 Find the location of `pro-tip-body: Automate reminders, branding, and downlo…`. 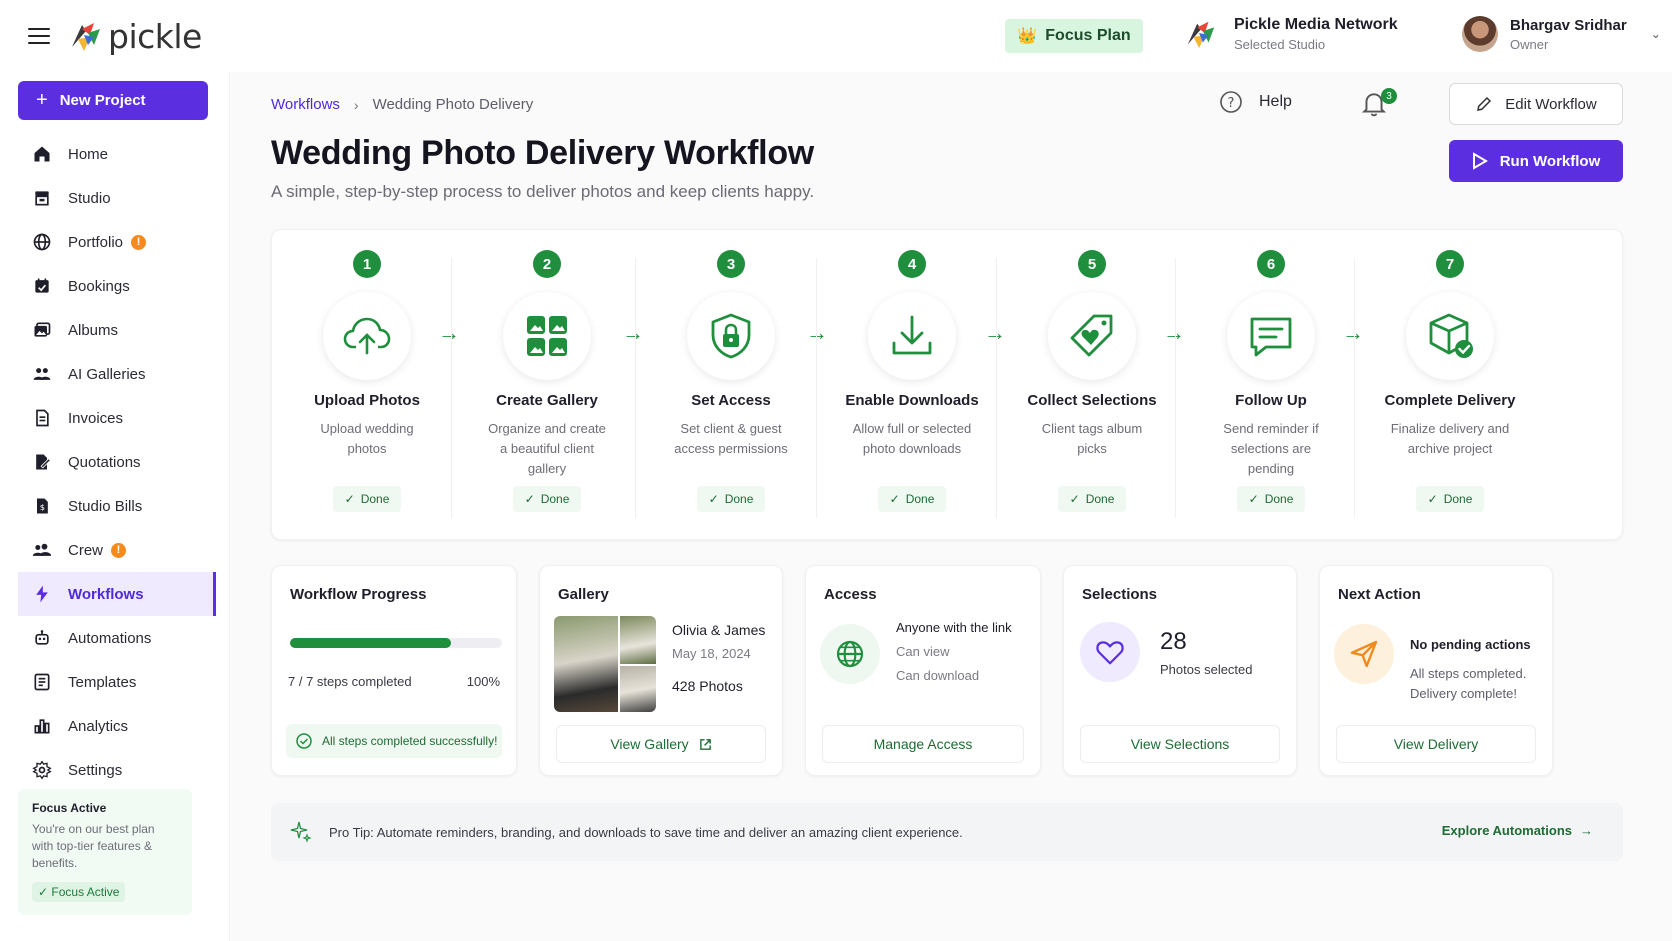

pro-tip-body: Automate reminders, branding, and downlo… is located at coordinates (669, 832).